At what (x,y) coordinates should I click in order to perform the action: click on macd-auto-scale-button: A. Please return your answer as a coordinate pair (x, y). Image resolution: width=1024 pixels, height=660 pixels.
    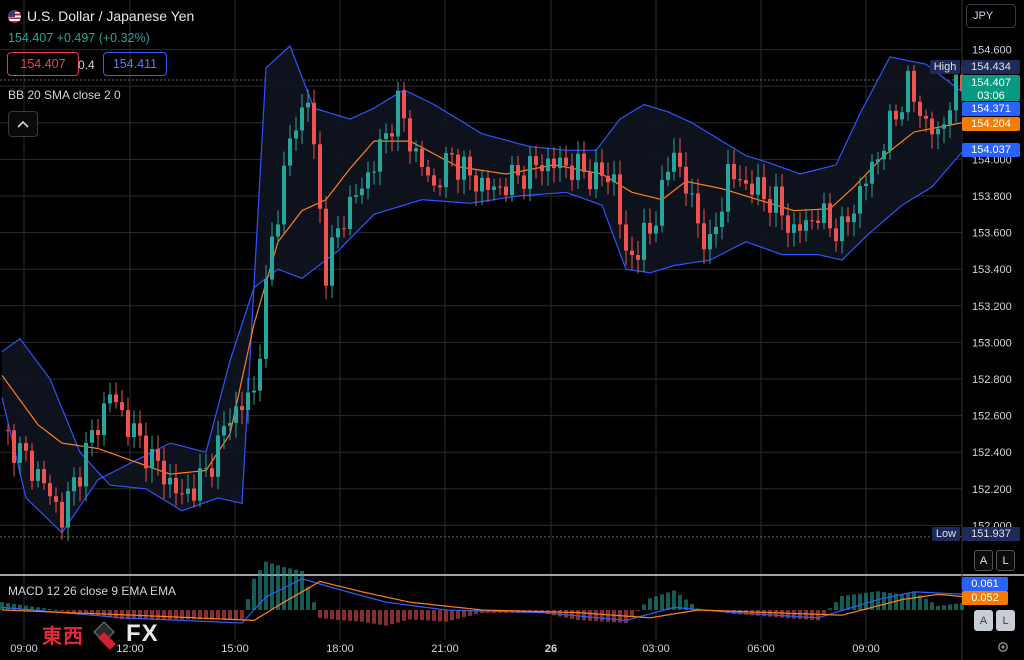
    Looking at the image, I should click on (983, 620).